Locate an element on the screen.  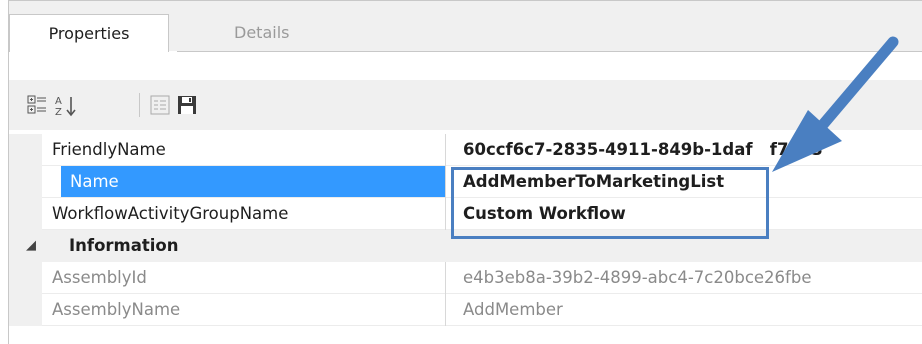
pointer-arrow-icon is located at coordinates (835, 104).